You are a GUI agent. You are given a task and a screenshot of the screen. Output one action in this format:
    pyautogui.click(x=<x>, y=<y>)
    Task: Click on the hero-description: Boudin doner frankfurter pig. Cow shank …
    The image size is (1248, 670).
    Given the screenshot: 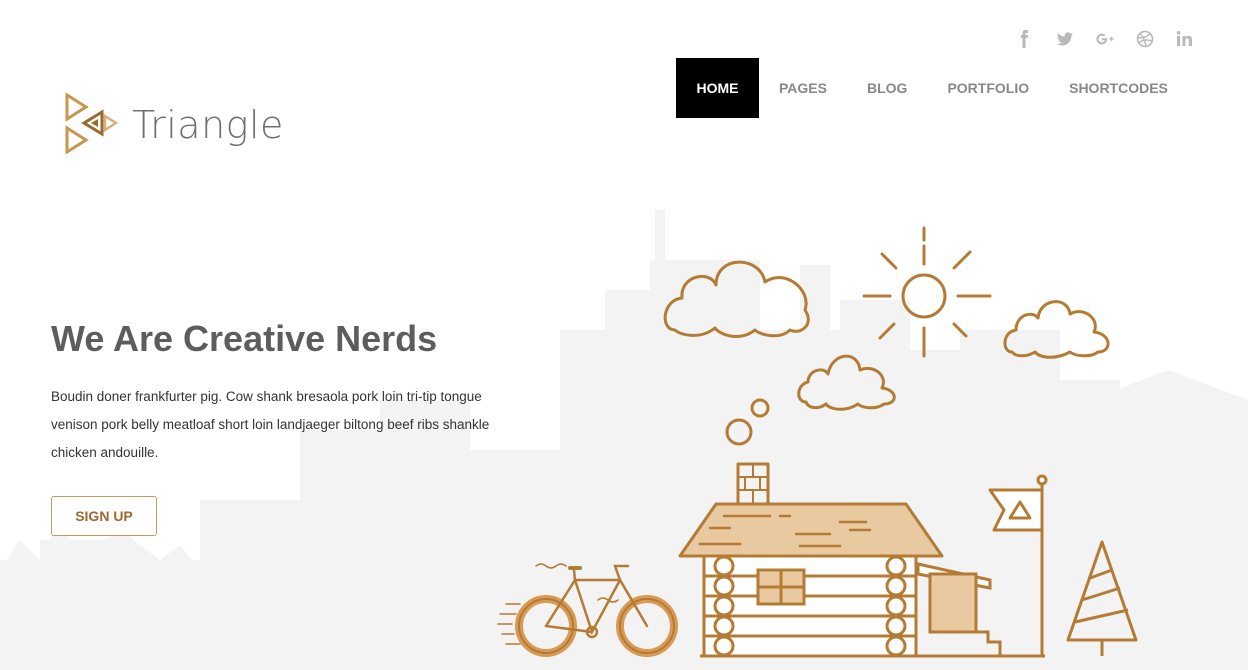 What is the action you would take?
    pyautogui.click(x=270, y=424)
    